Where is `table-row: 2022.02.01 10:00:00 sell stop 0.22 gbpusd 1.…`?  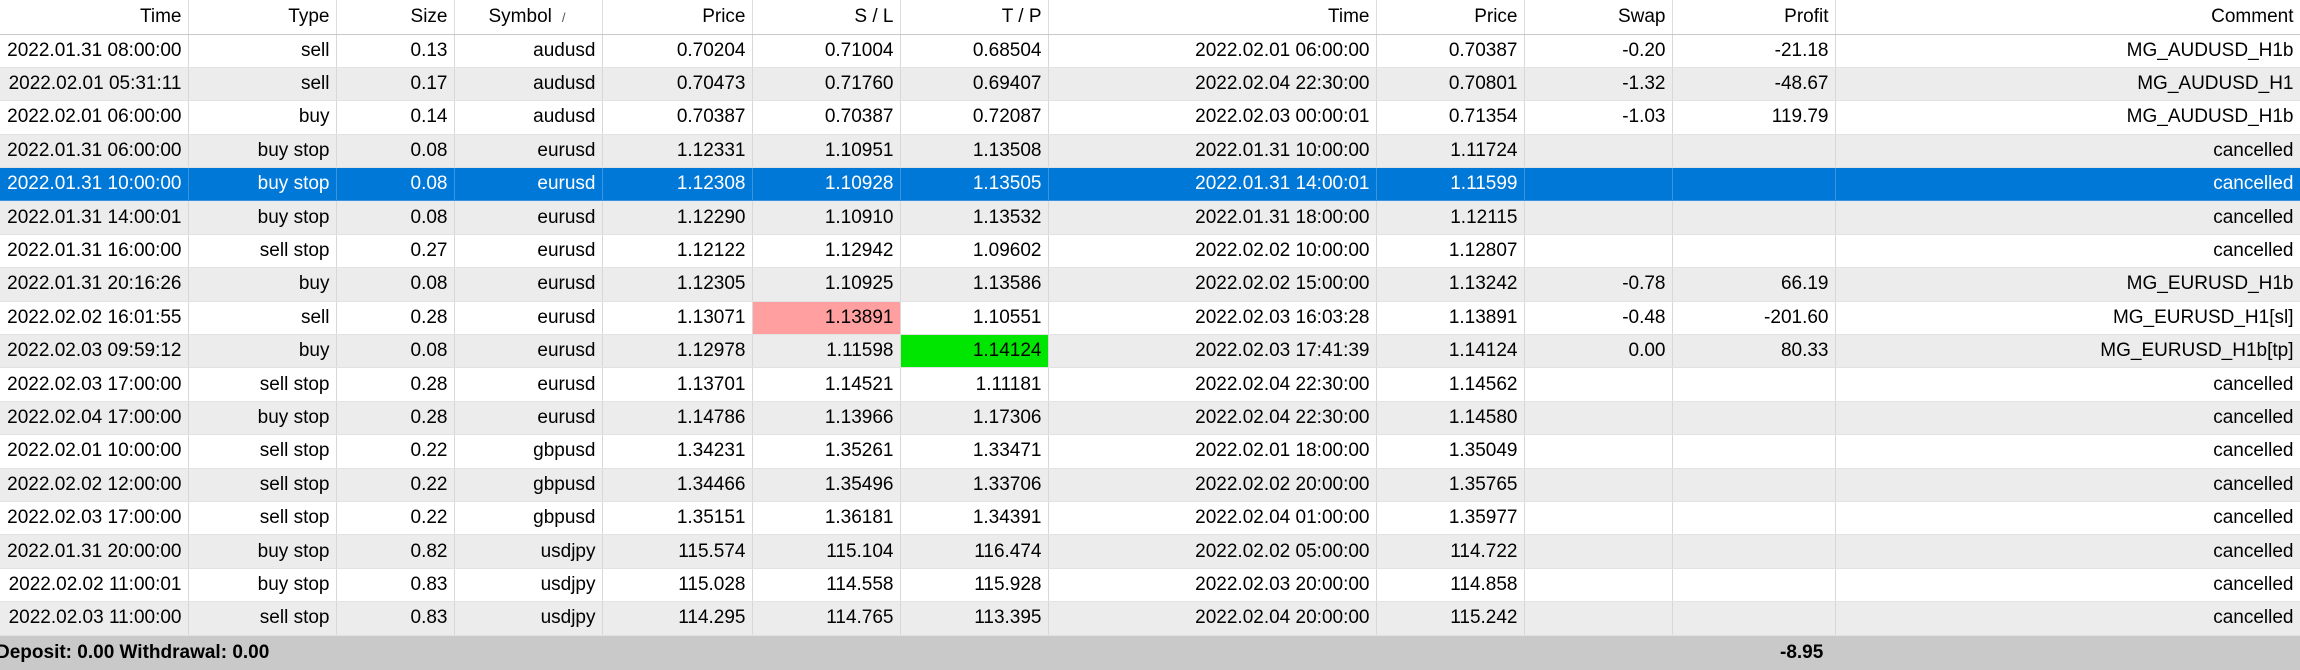
table-row: 2022.02.01 10:00:00 sell stop 0.22 gbpusd 1.… is located at coordinates (1150, 451).